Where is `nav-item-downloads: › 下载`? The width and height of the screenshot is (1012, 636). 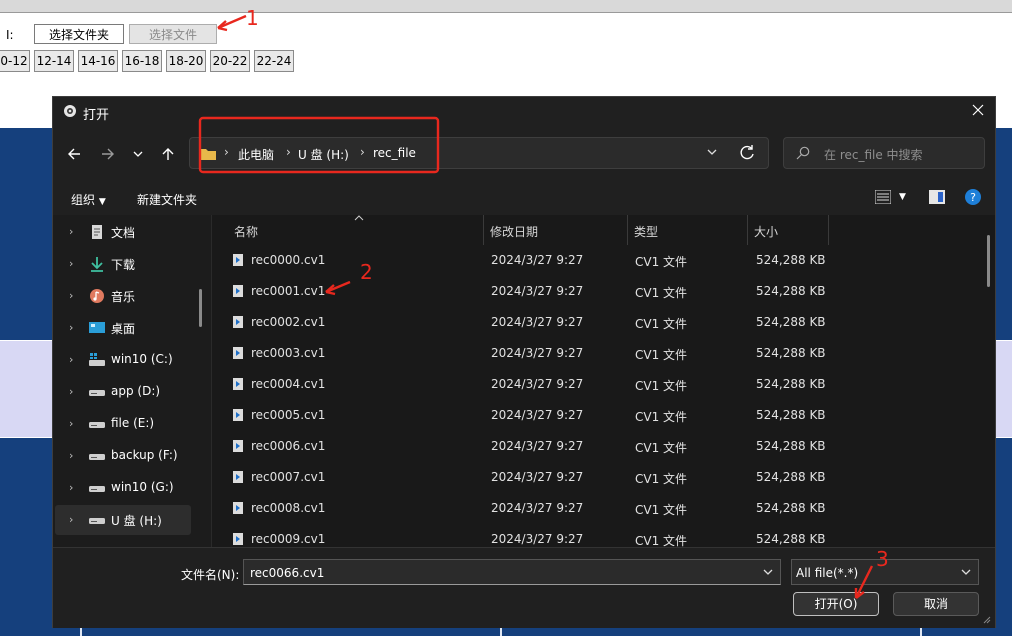 nav-item-downloads: › 下载 is located at coordinates (131, 264).